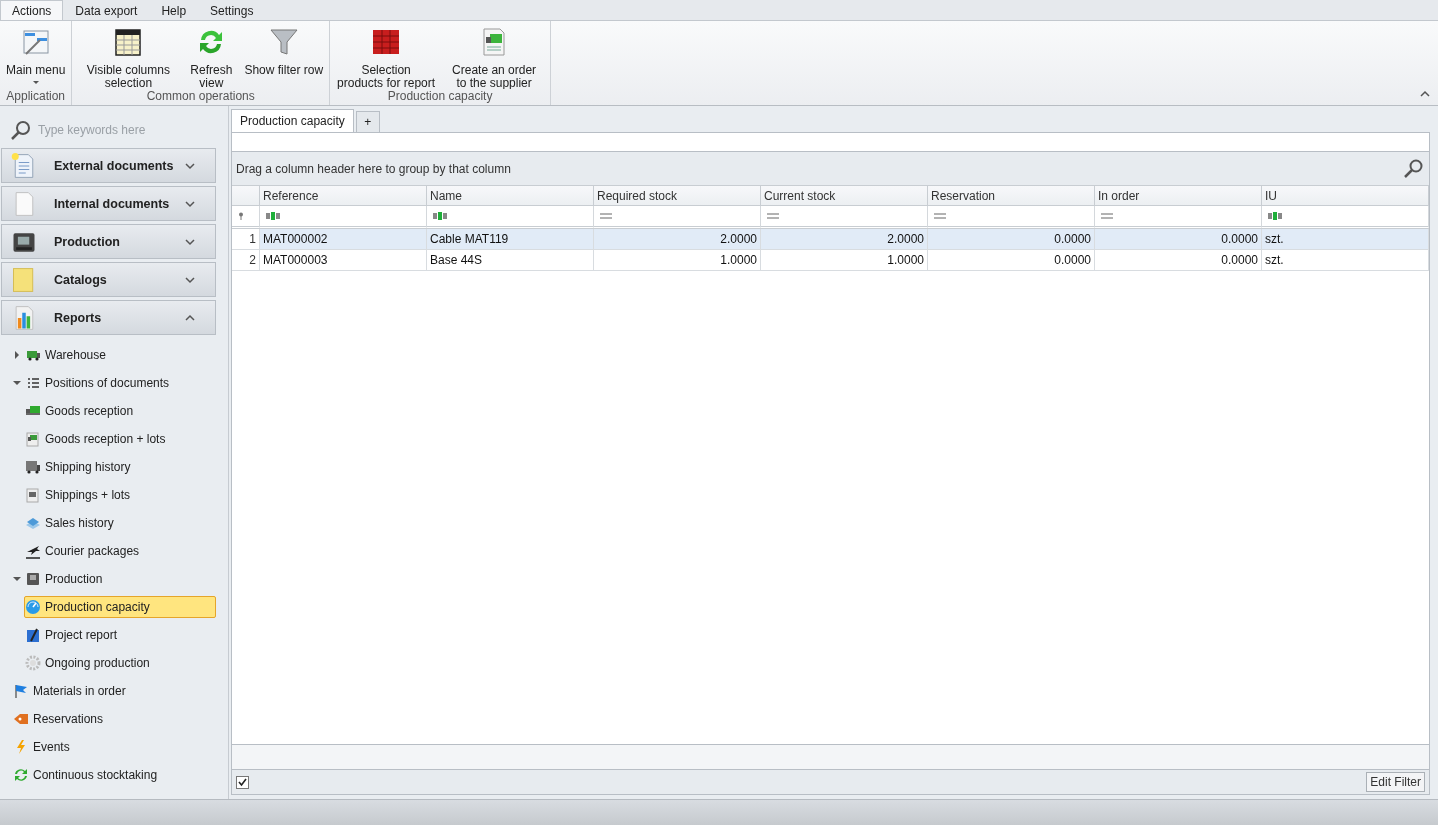 This screenshot has width=1438, height=825. I want to click on ribbon-button: Show filter row, so click(284, 55).